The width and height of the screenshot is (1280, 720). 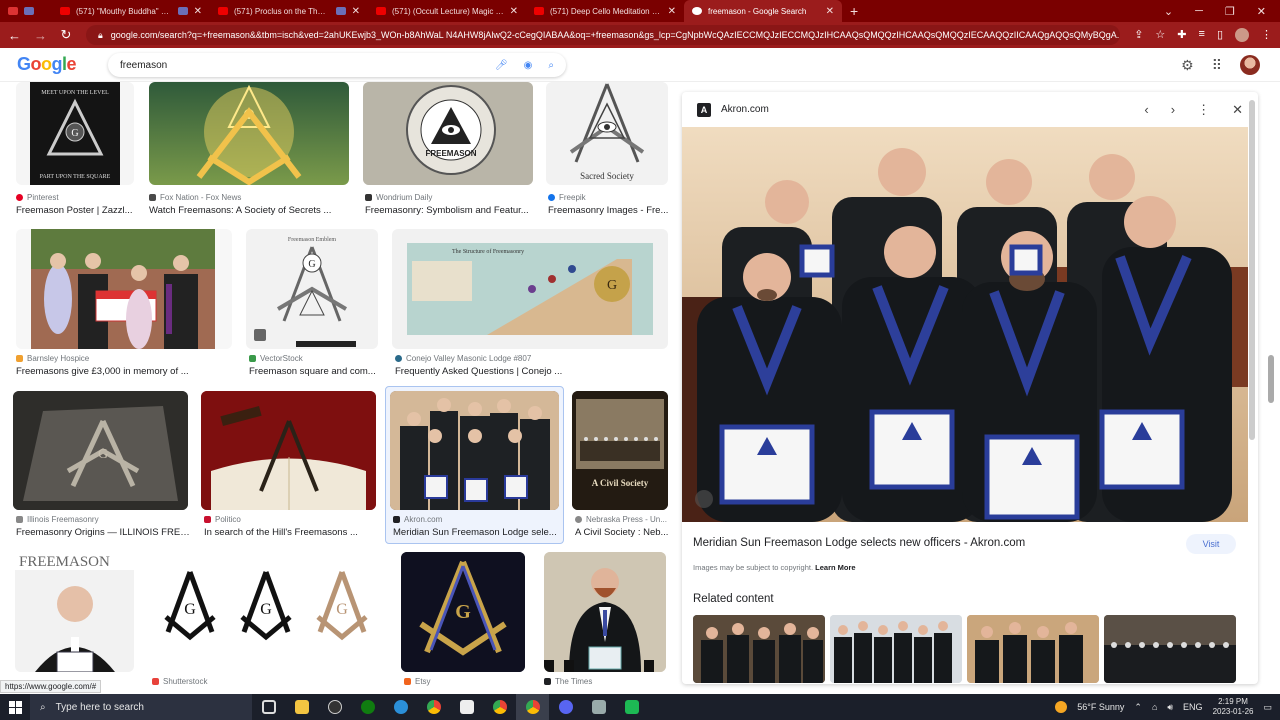 What do you see at coordinates (400, 707) in the screenshot?
I see `taskbar-app-edge` at bounding box center [400, 707].